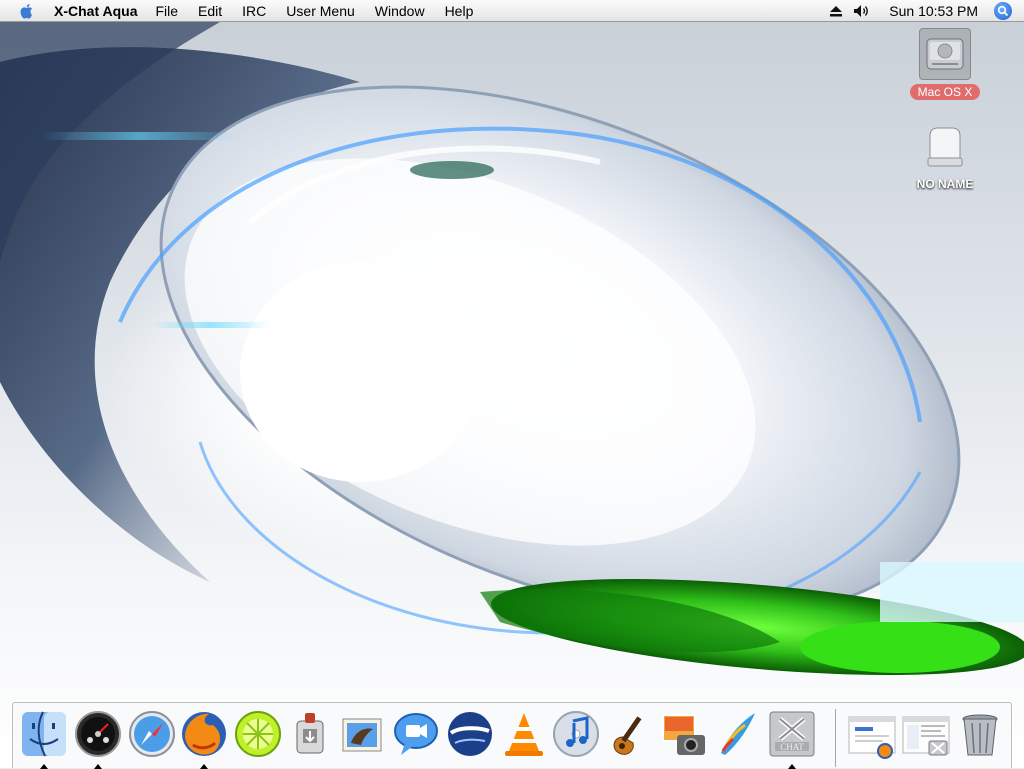 This screenshot has height=769, width=1024. I want to click on dock-dashboard, so click(98, 739).